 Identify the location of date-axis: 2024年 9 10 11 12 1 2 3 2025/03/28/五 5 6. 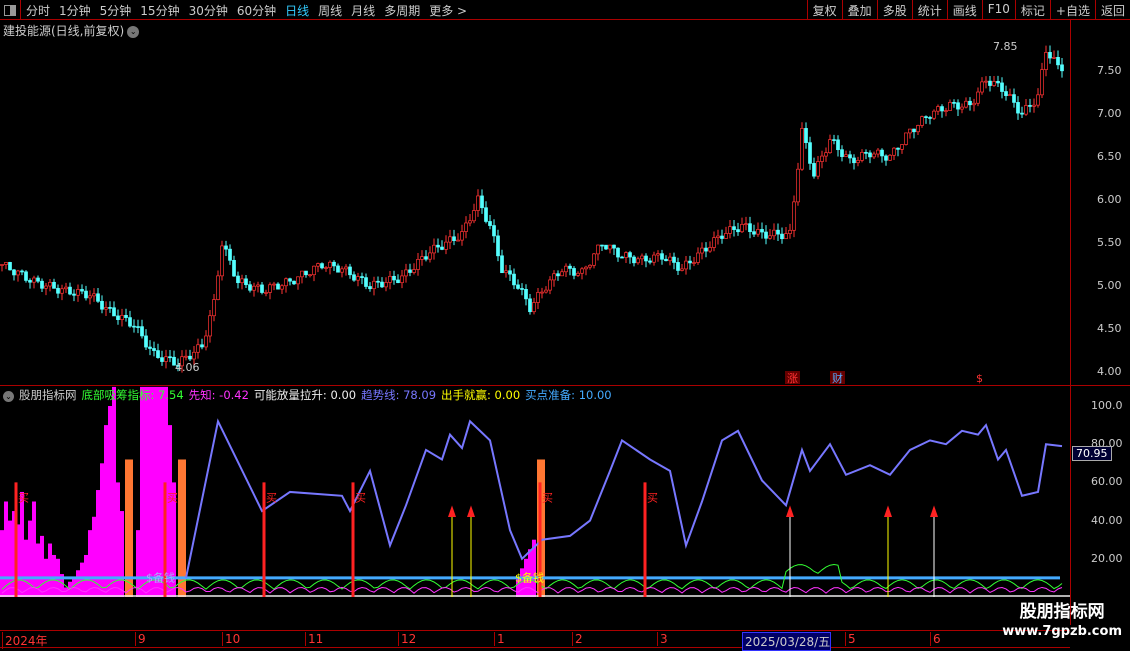
(535, 640).